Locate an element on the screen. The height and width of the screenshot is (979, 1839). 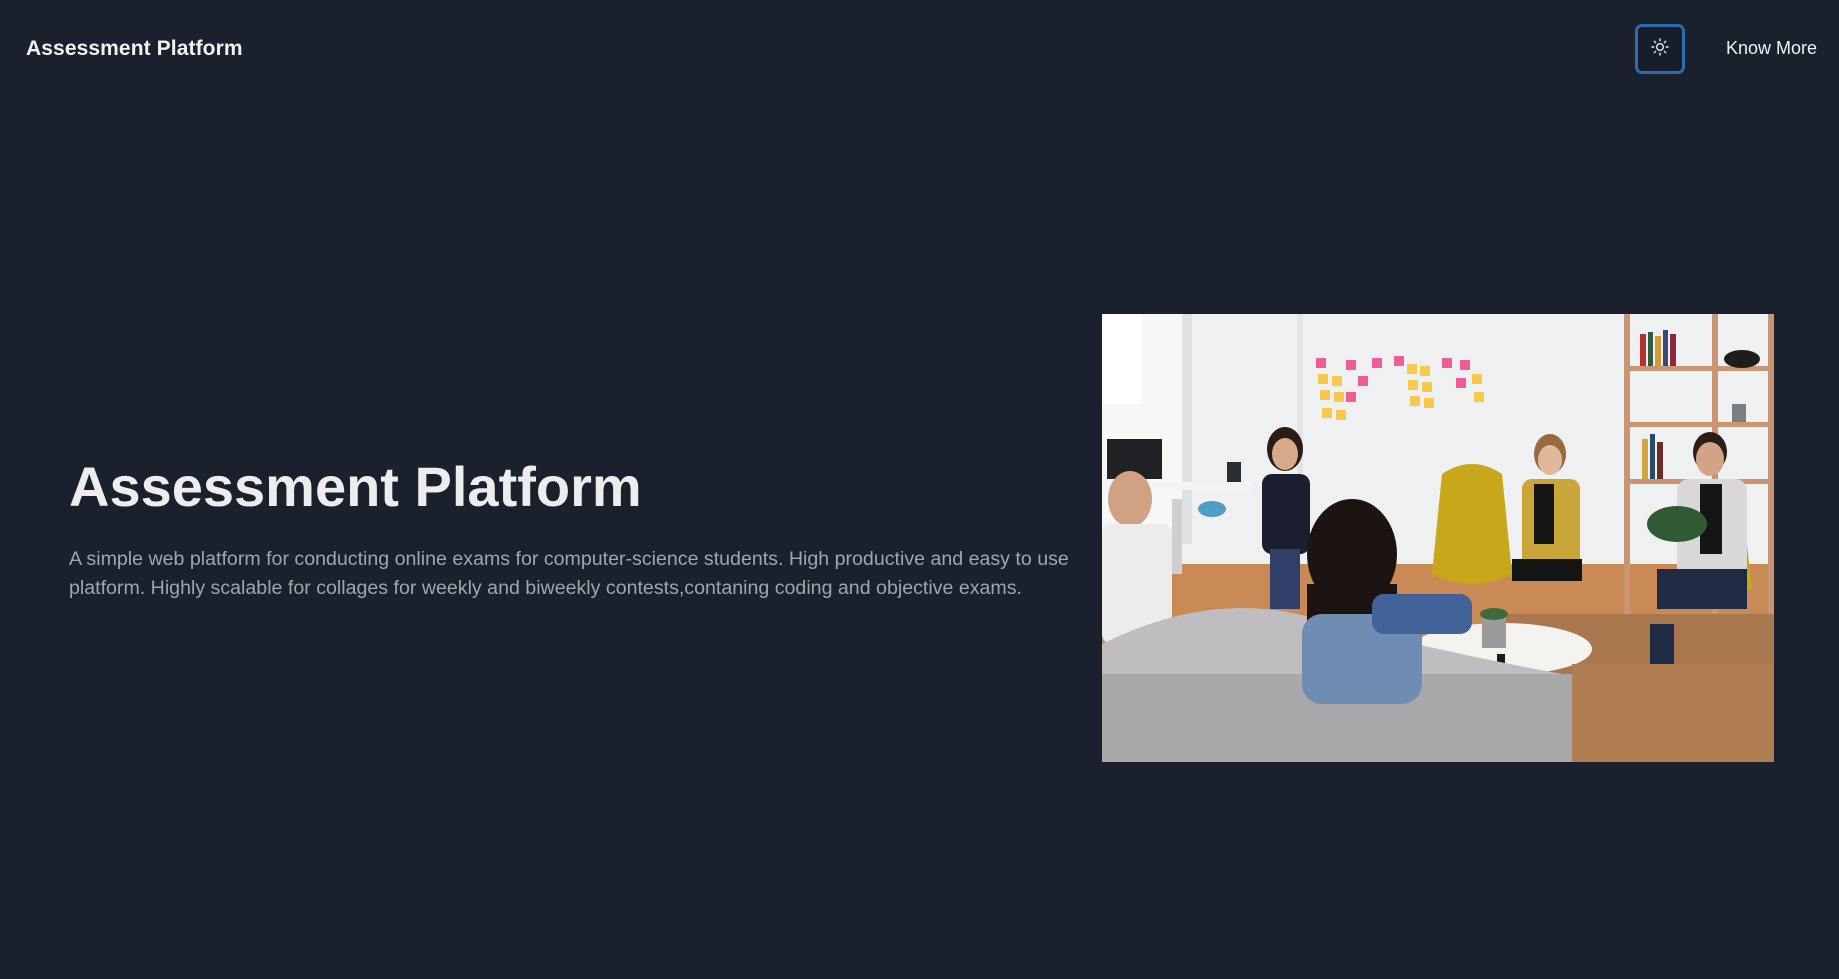
sun-icon is located at coordinates (1660, 48).